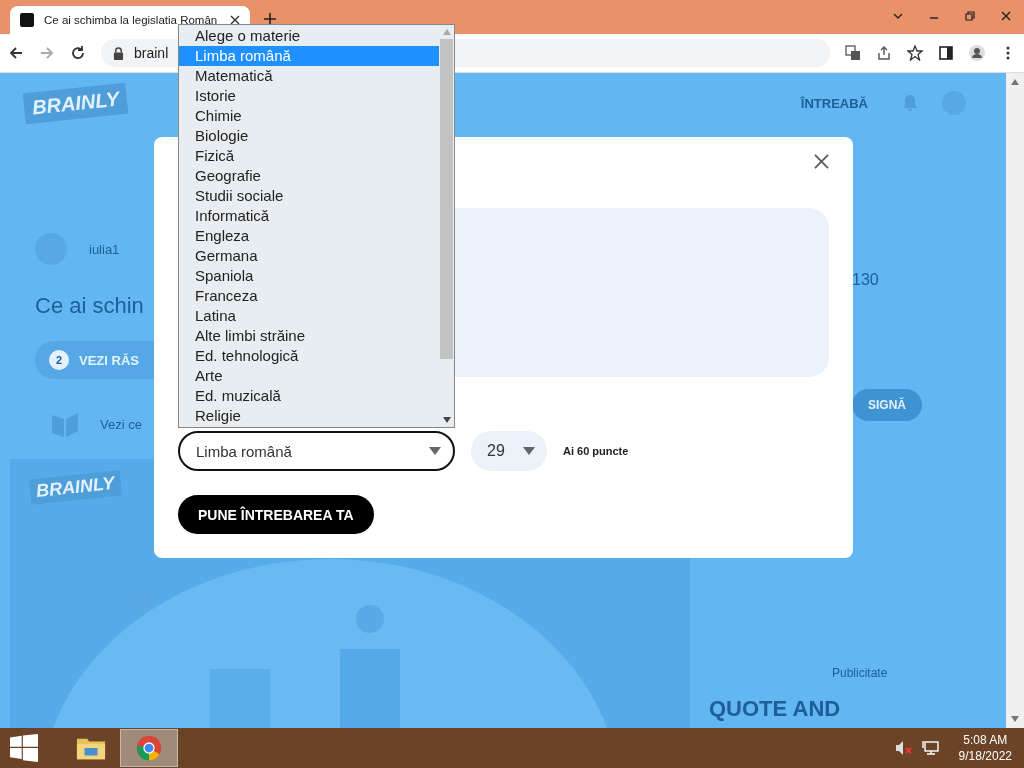 Image resolution: width=1024 pixels, height=768 pixels. What do you see at coordinates (121, 424) in the screenshot?
I see `hint-text: Vezi ce` at bounding box center [121, 424].